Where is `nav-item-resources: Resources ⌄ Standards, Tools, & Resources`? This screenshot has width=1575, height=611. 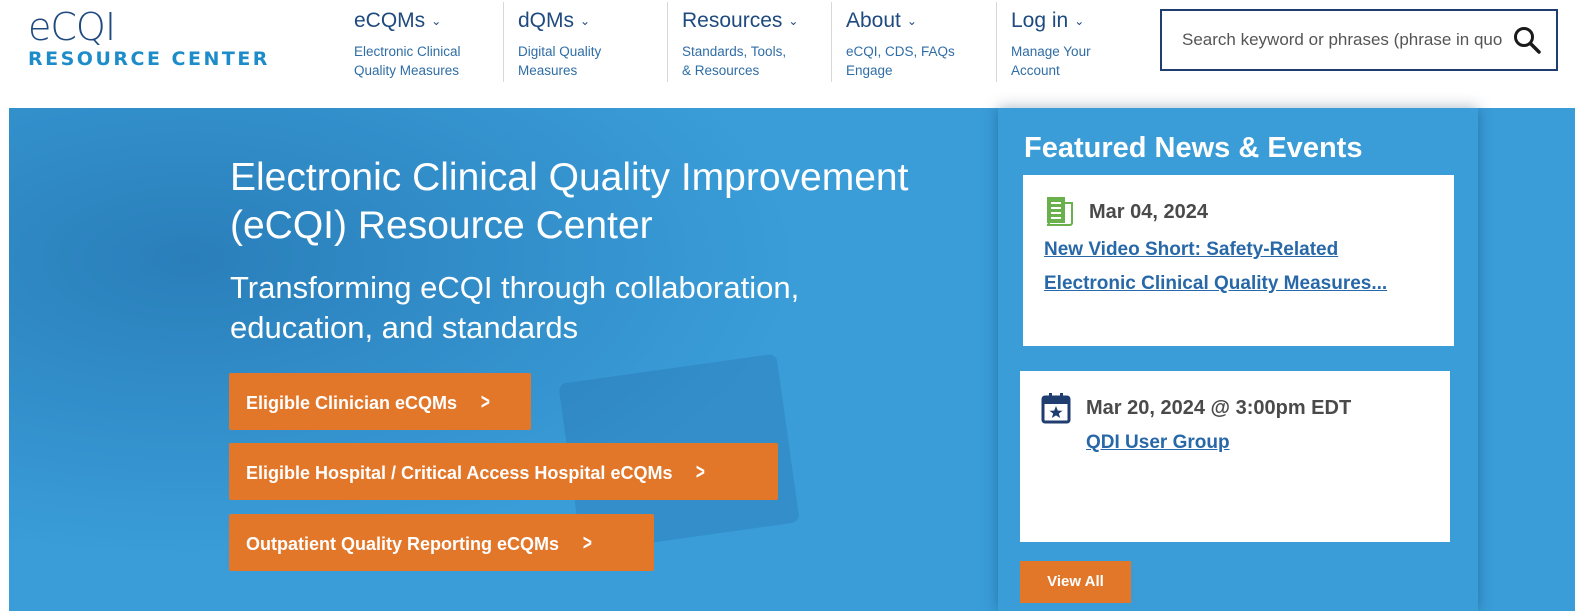 nav-item-resources: Resources ⌄ Standards, Tools, & Resources is located at coordinates (732, 42).